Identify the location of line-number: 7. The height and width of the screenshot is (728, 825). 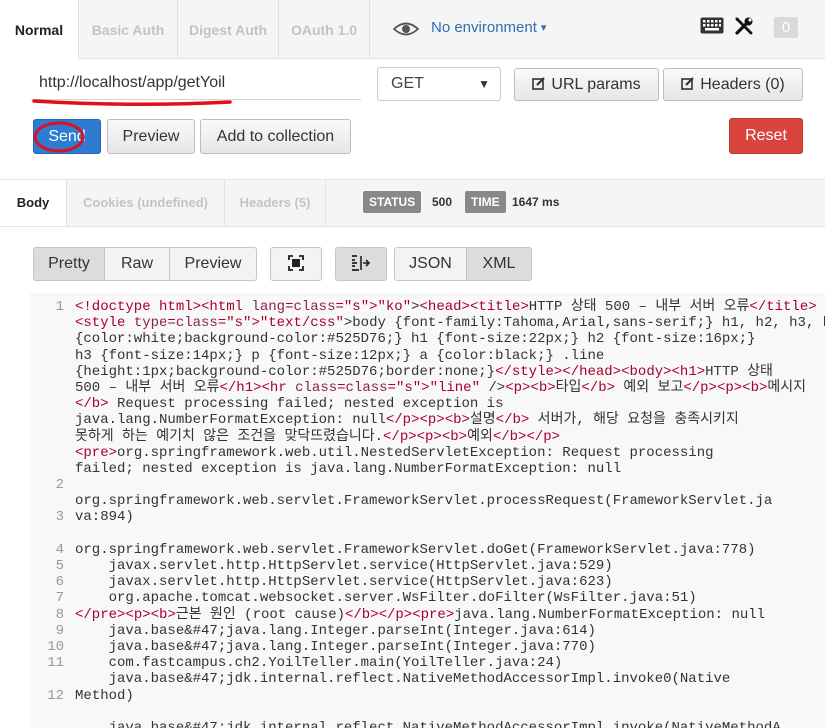
(59, 598).